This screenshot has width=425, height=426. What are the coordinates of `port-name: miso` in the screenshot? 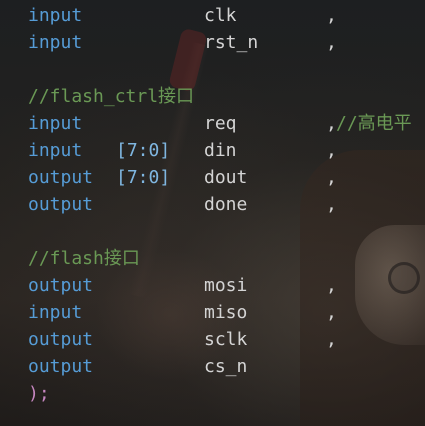 It's located at (226, 312).